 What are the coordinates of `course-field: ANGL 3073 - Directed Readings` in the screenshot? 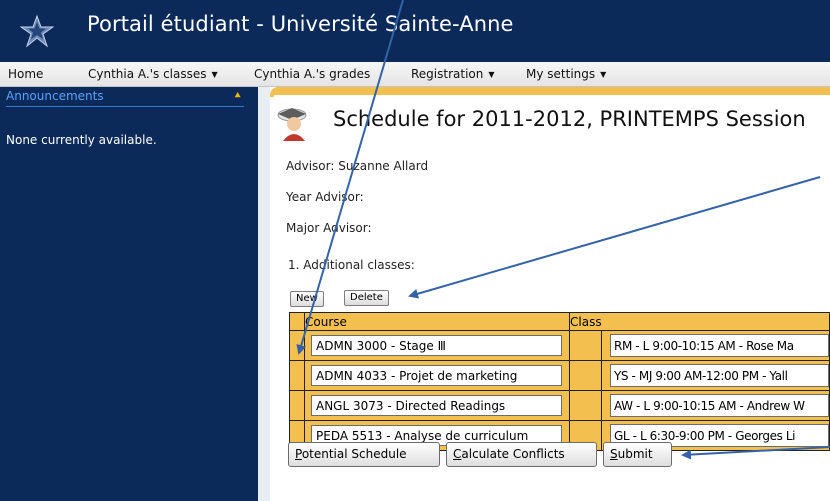 It's located at (436, 405).